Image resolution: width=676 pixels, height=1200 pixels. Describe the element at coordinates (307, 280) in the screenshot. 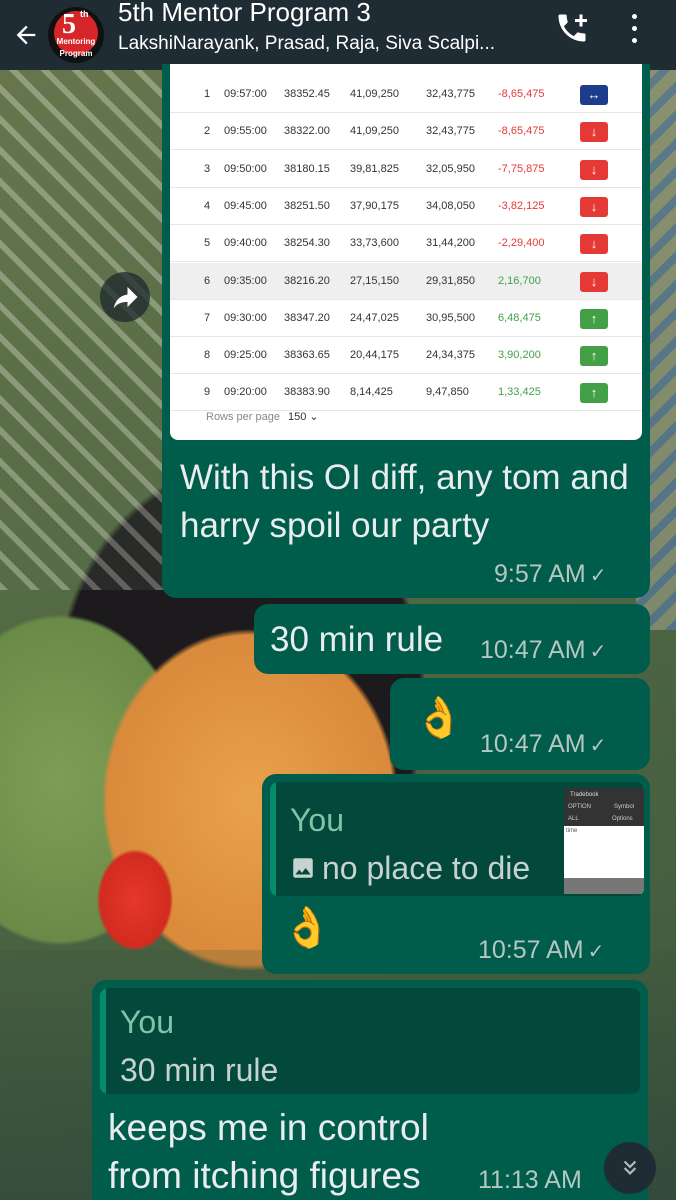

I see `table-cell-price: 38216.20` at that location.